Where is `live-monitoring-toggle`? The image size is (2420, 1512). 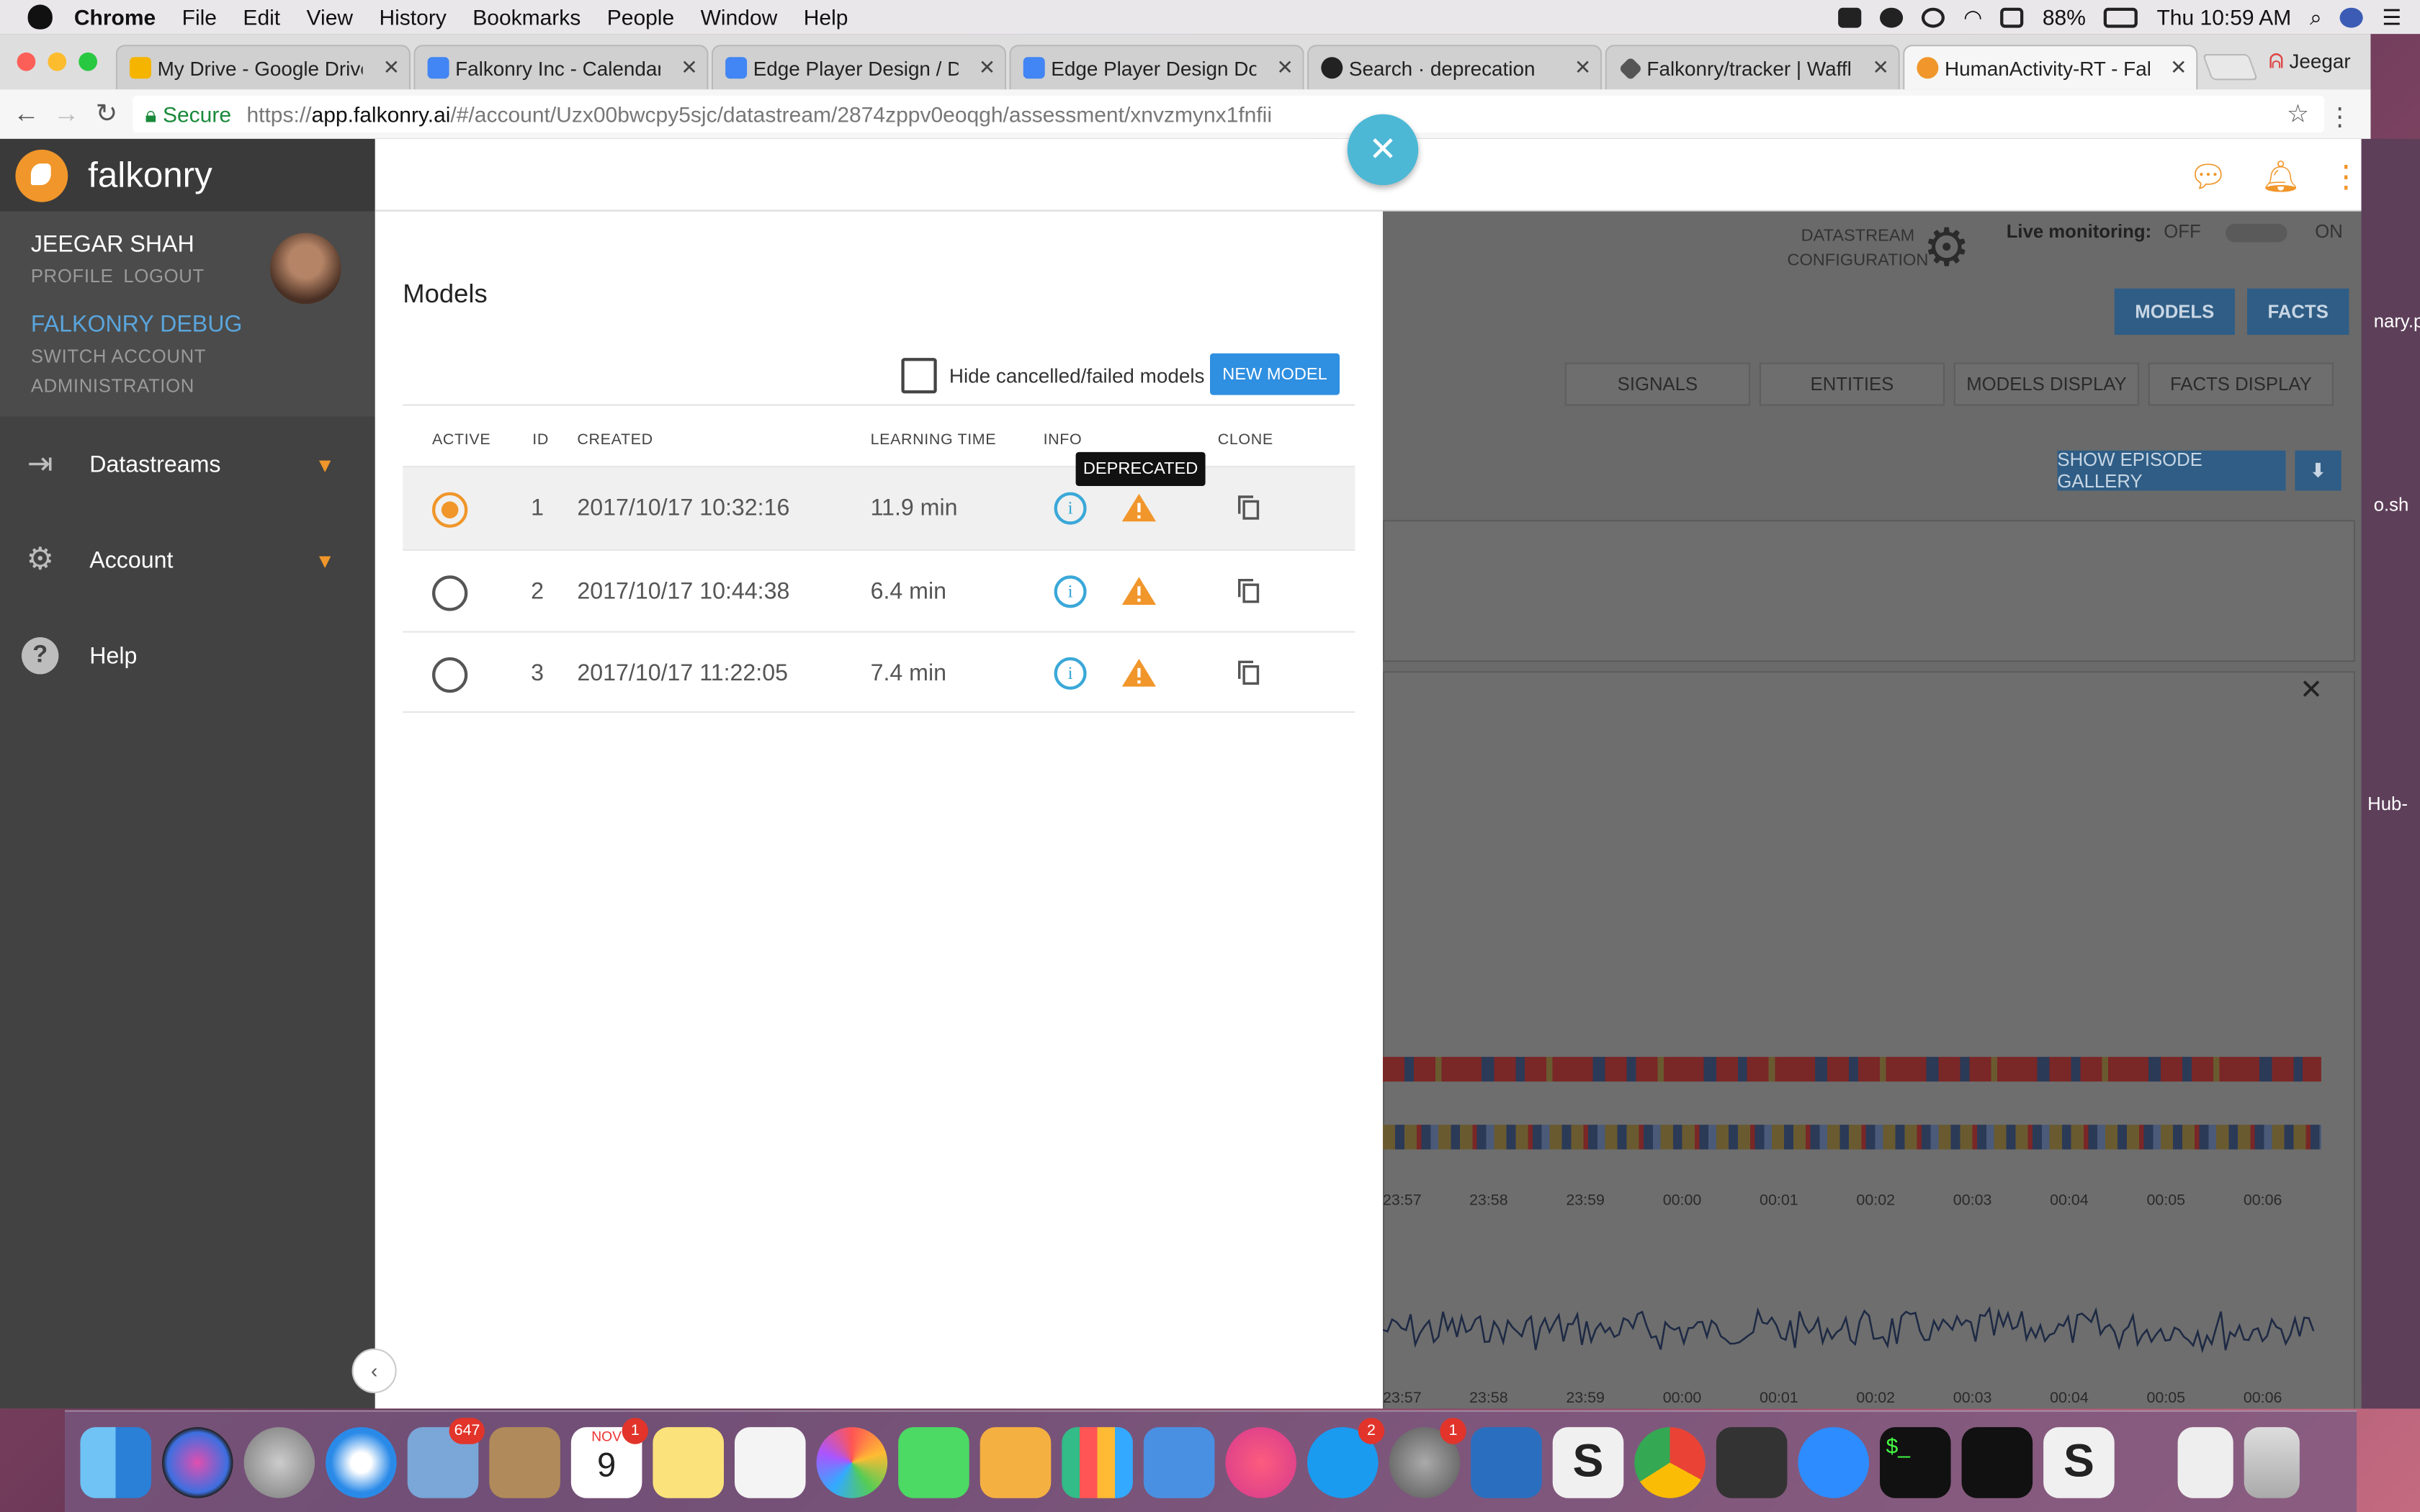 live-monitoring-toggle is located at coordinates (2256, 233).